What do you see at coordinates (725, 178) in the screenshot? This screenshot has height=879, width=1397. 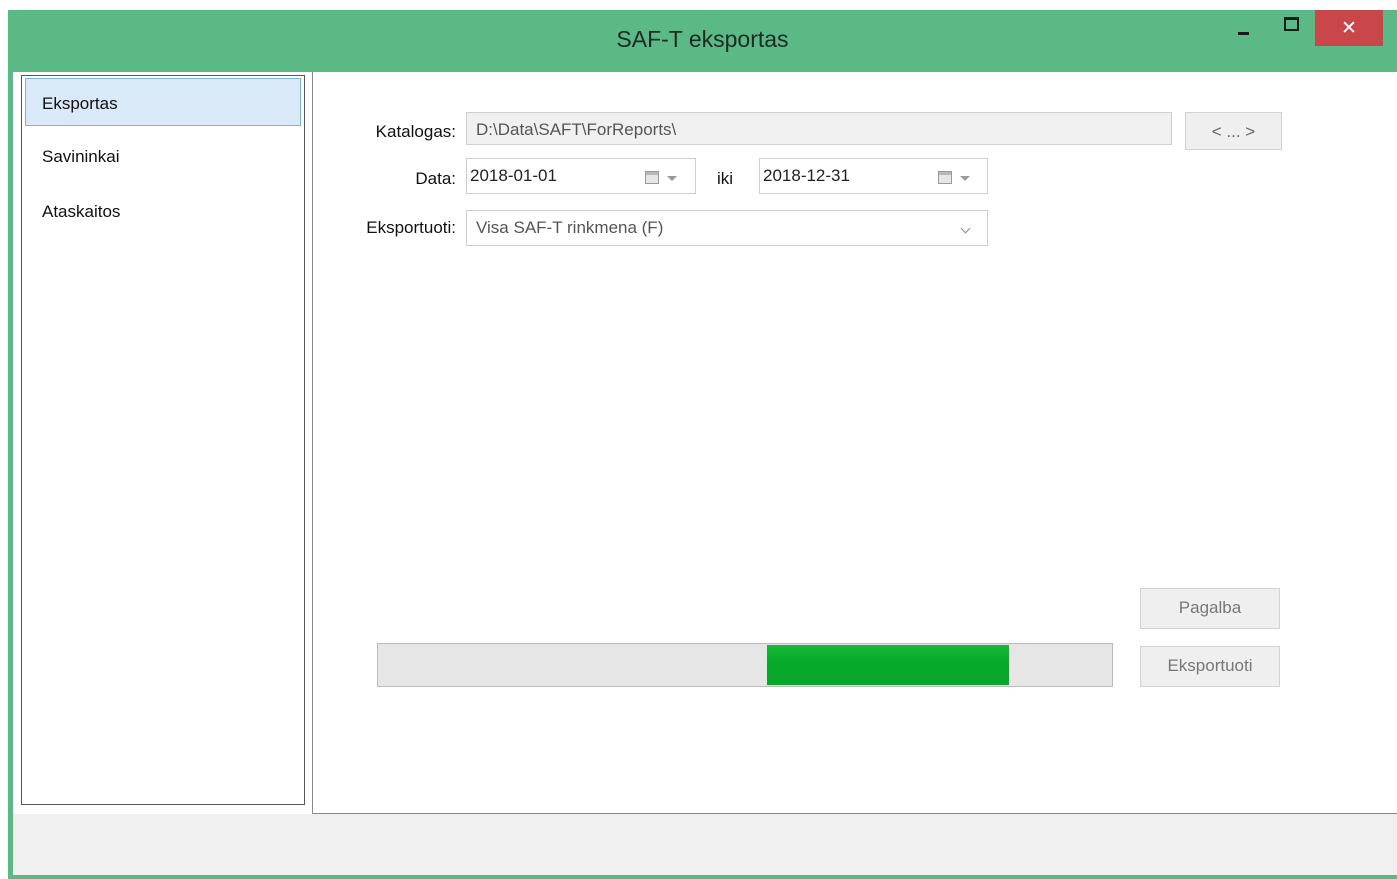 I see `date-to-label: iki` at bounding box center [725, 178].